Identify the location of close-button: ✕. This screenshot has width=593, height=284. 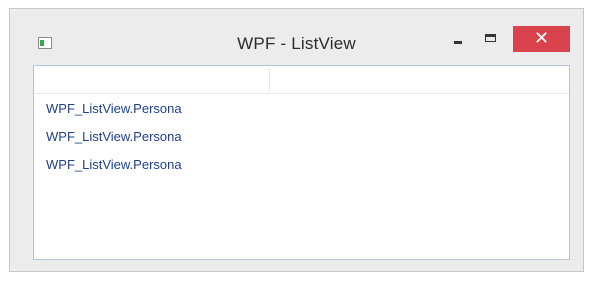
(541, 39).